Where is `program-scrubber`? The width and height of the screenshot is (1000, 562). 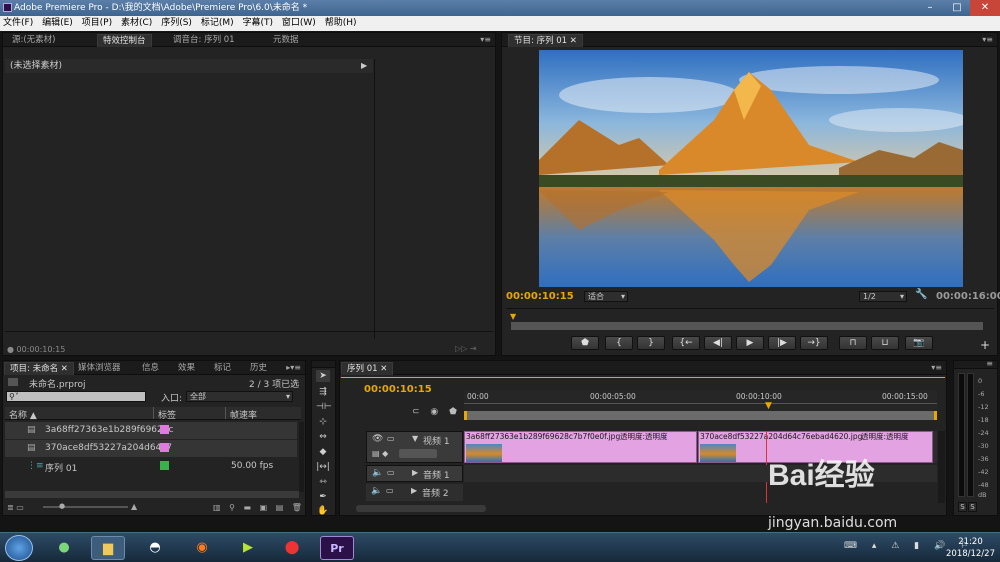 program-scrubber is located at coordinates (747, 326).